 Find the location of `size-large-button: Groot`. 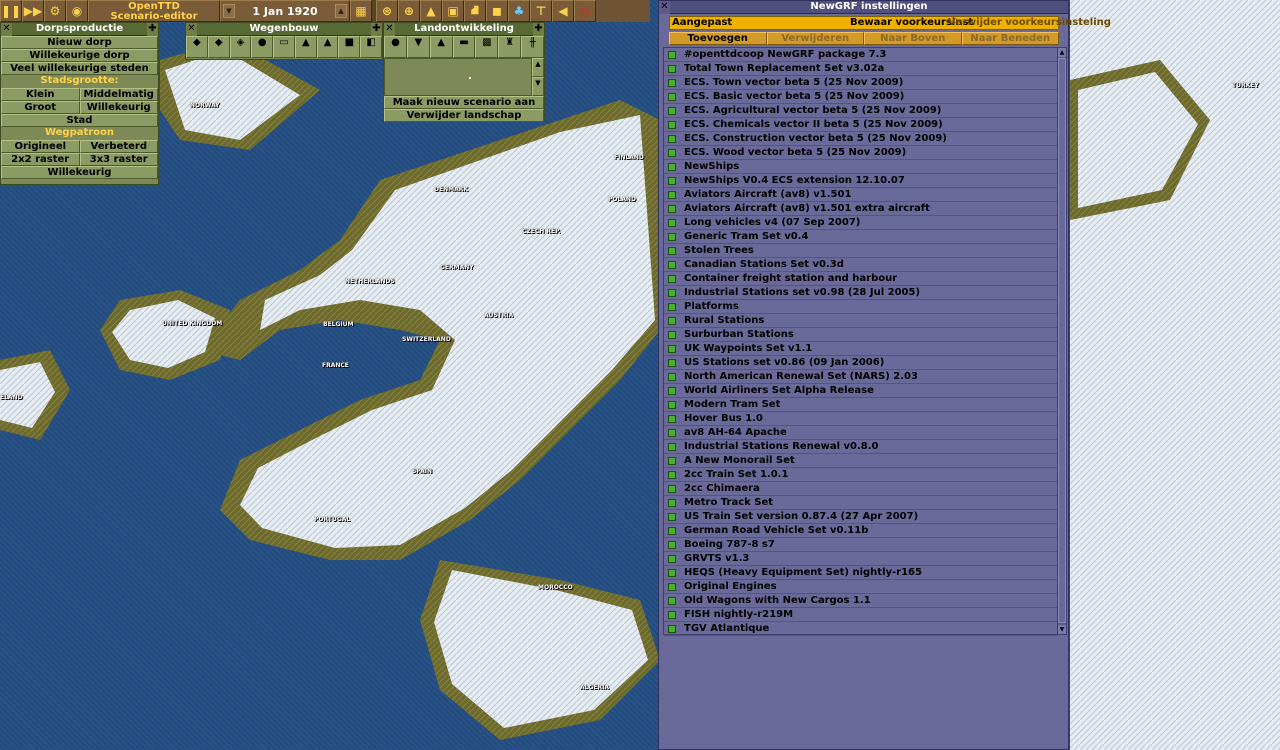

size-large-button: Groot is located at coordinates (40, 107).